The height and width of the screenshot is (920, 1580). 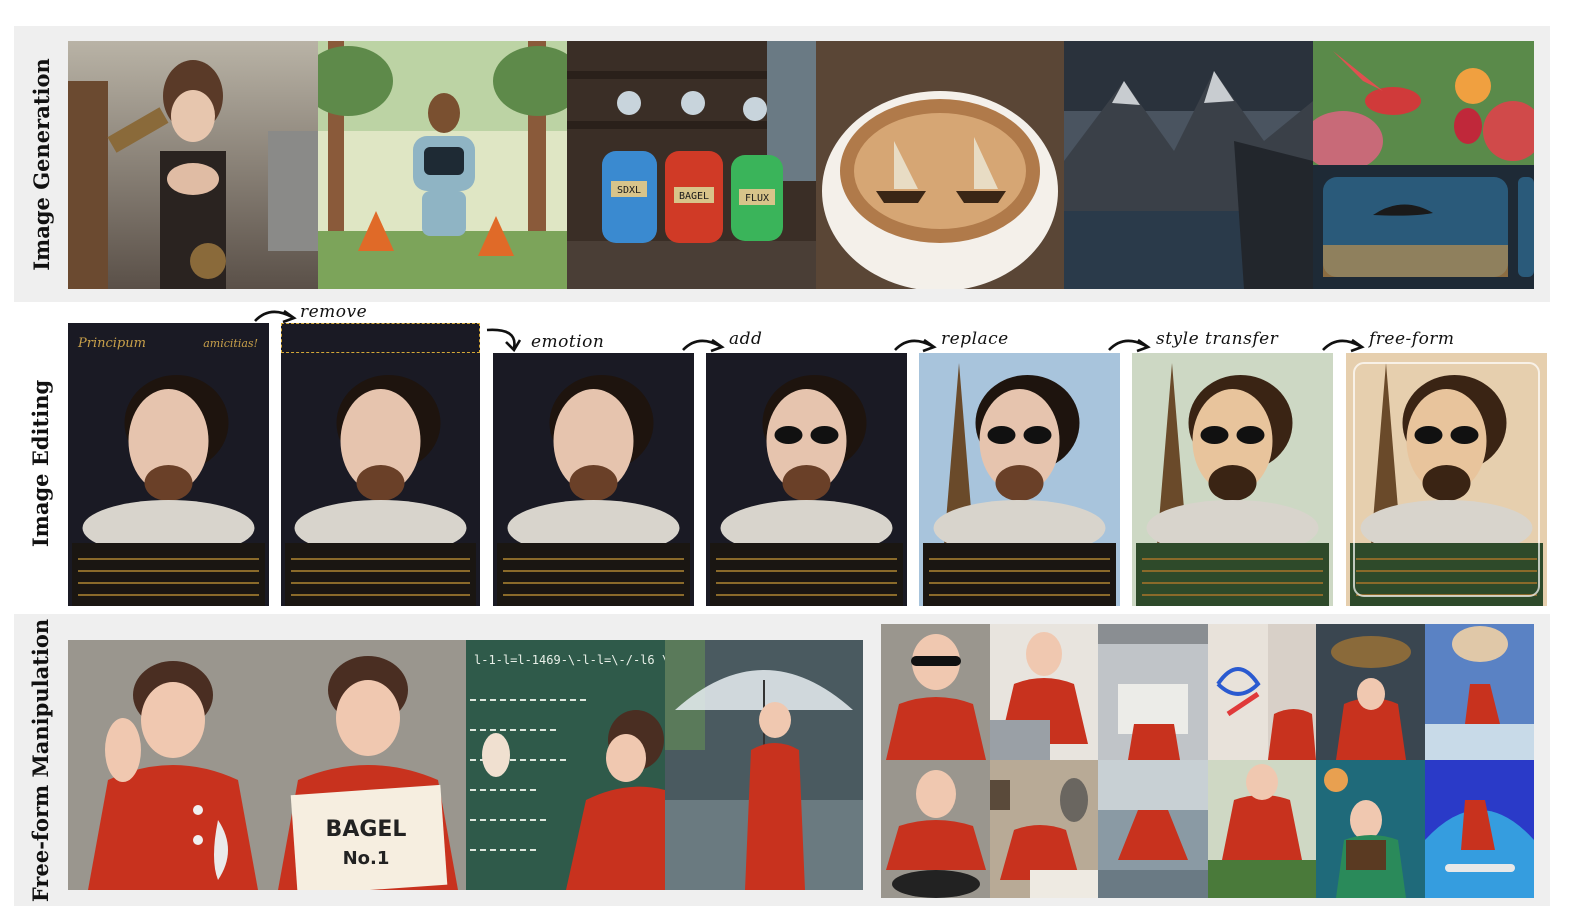 I want to click on potion-bottles-image: SDXL BAGEL FLUX, so click(x=691, y=165).